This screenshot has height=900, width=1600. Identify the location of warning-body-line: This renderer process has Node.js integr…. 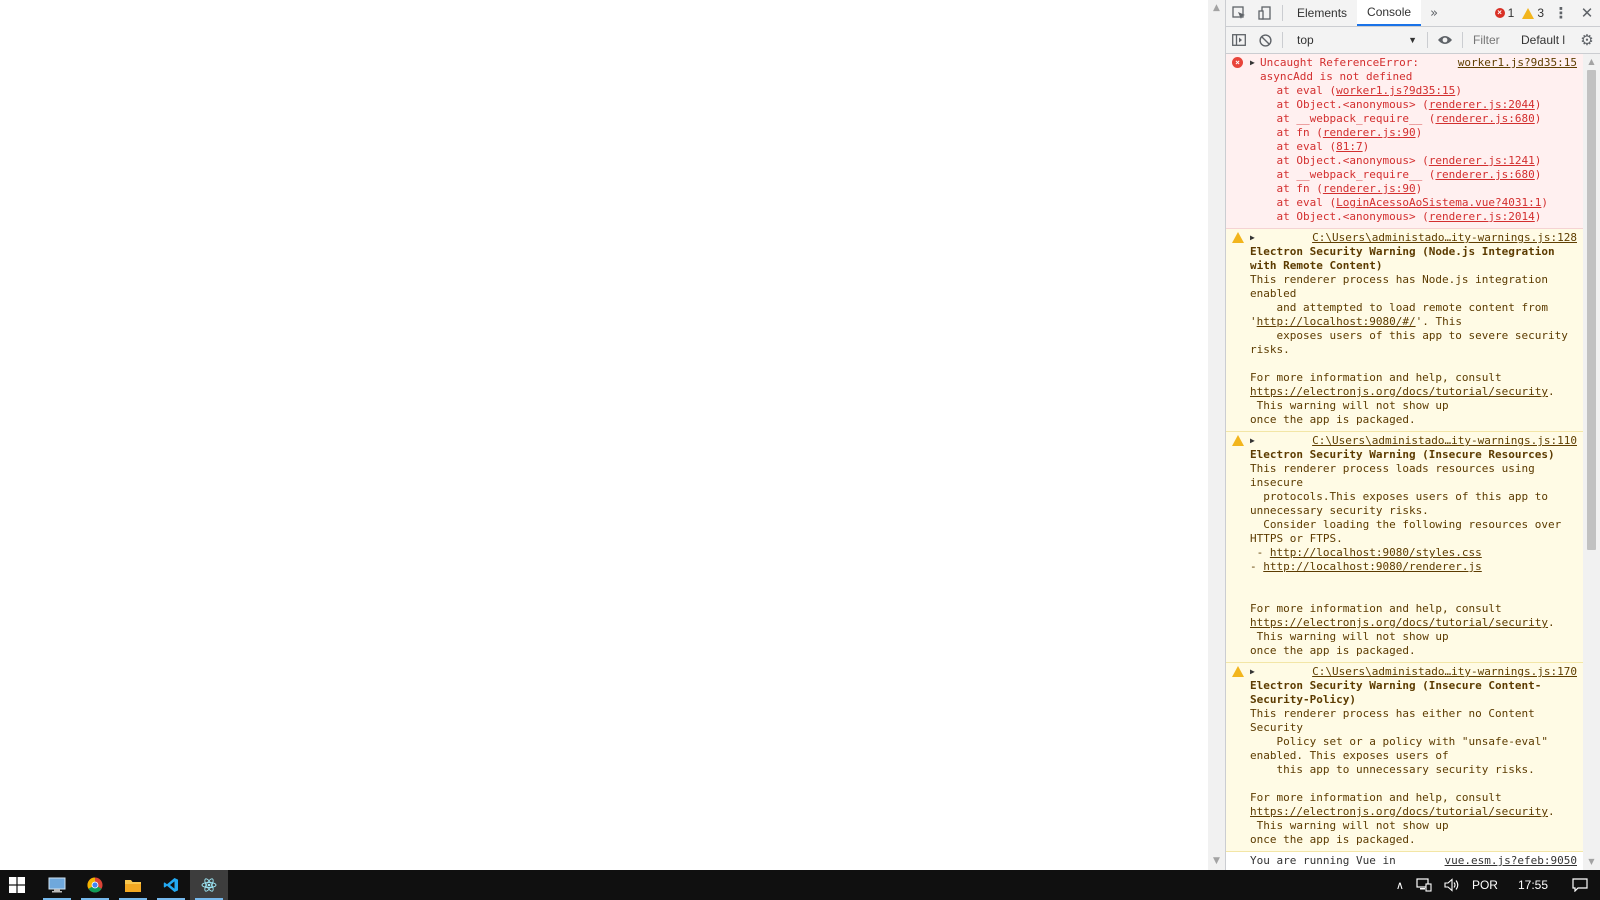
(1413, 287).